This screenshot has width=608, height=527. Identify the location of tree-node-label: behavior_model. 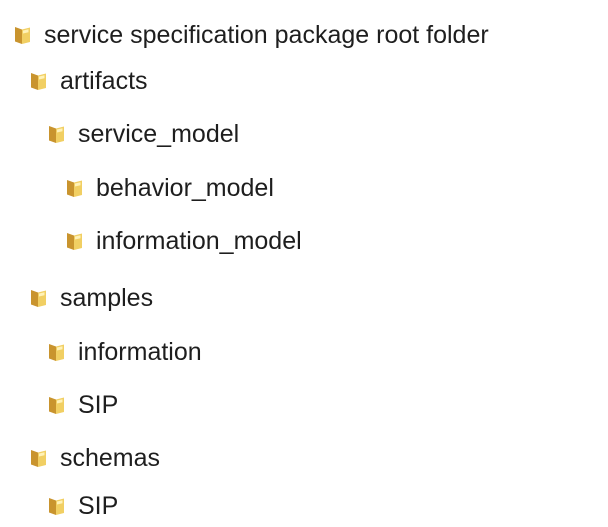
(185, 188).